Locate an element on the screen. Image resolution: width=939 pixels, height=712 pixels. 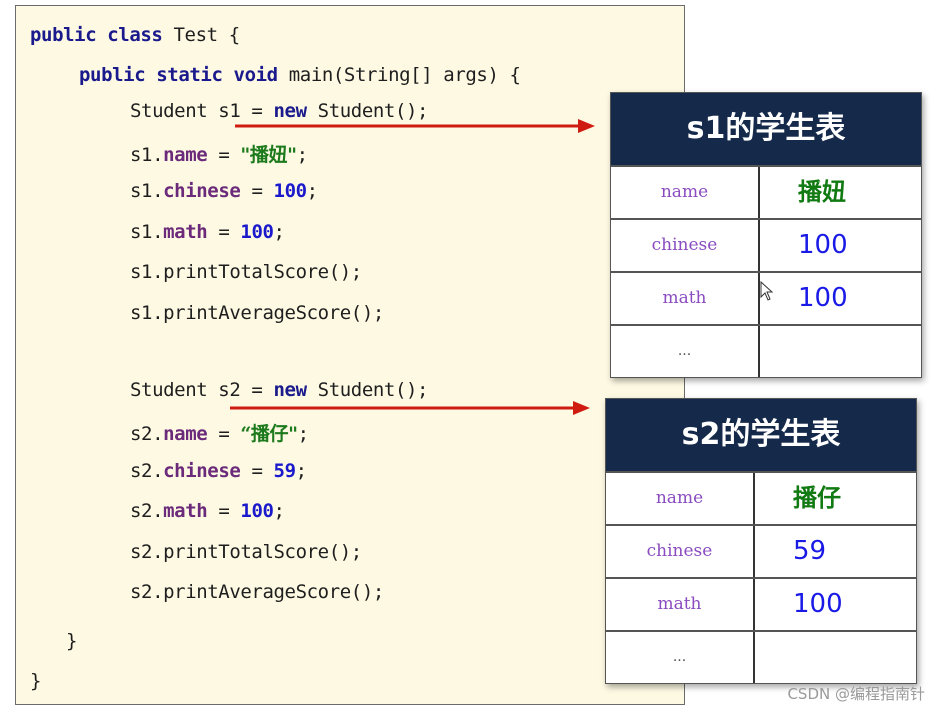
code-line: s1.printTotalScore(); is located at coordinates (246, 272).